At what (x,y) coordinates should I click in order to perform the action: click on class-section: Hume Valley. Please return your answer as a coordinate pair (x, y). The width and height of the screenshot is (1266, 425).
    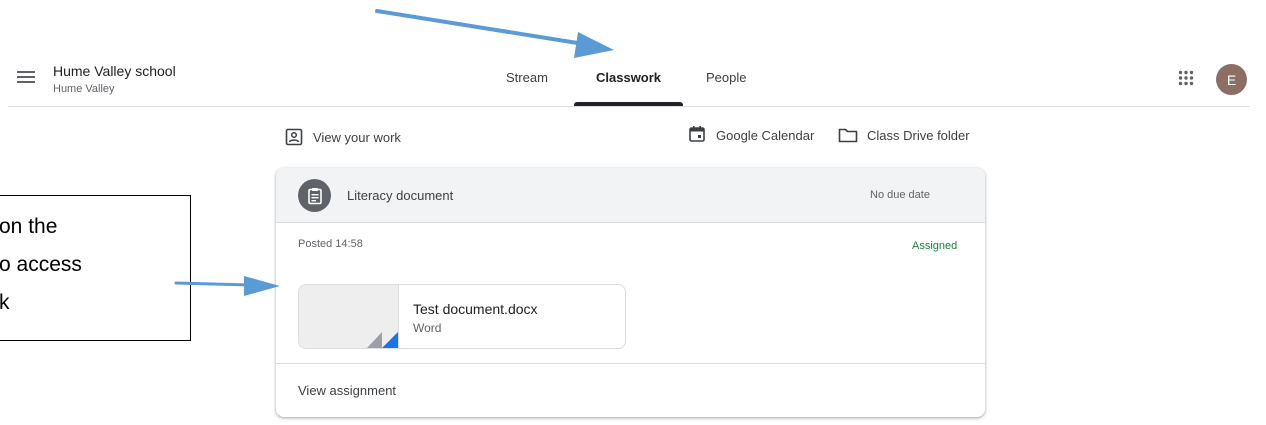
    Looking at the image, I should click on (84, 89).